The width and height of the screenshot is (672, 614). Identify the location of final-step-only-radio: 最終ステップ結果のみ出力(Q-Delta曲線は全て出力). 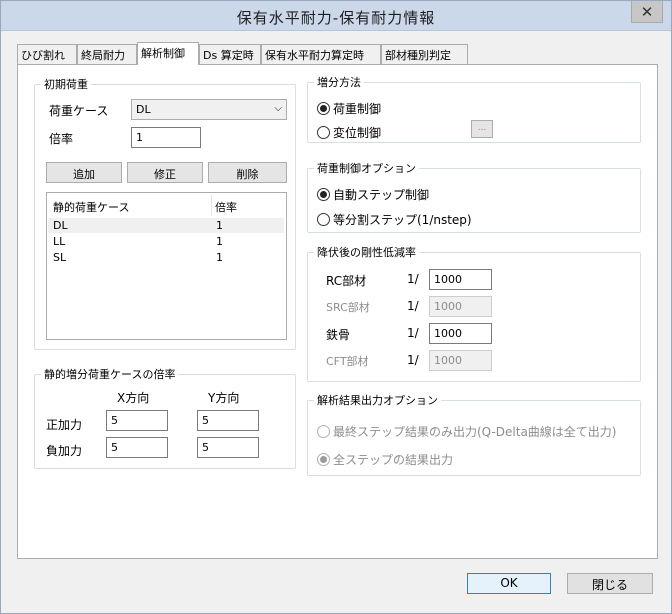
(467, 431).